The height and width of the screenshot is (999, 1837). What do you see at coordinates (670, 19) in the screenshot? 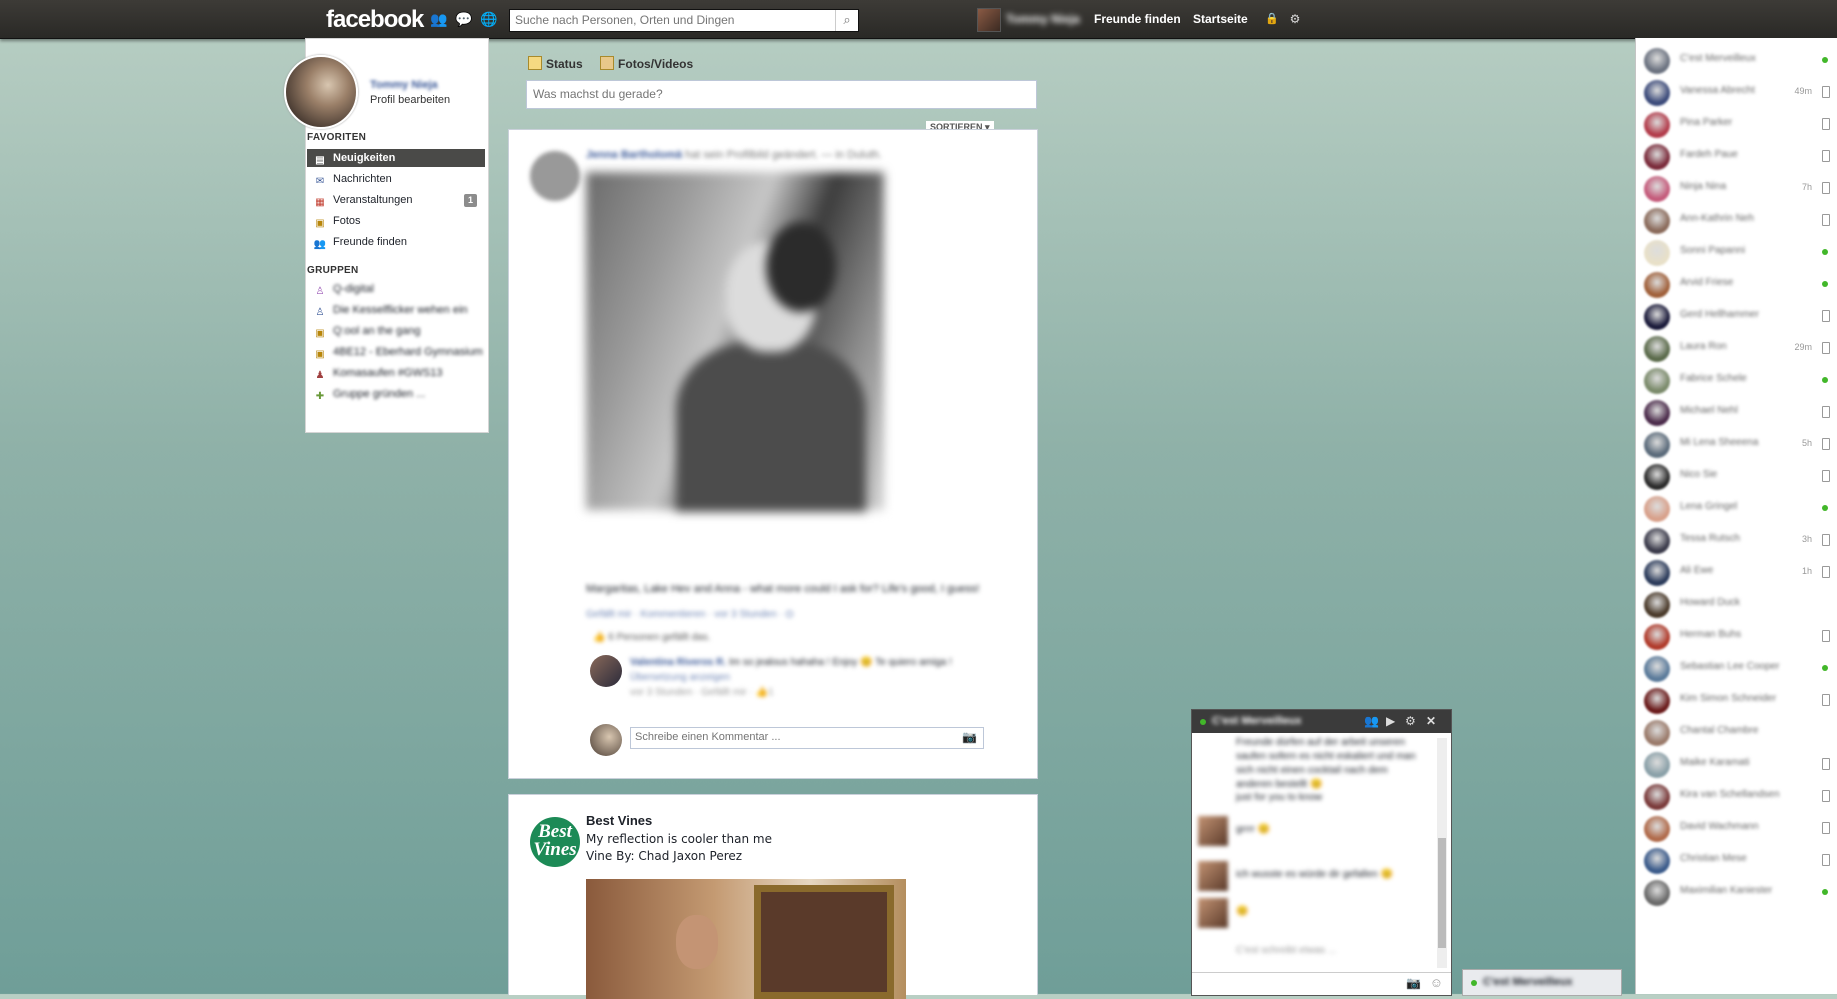
I see `search-input` at bounding box center [670, 19].